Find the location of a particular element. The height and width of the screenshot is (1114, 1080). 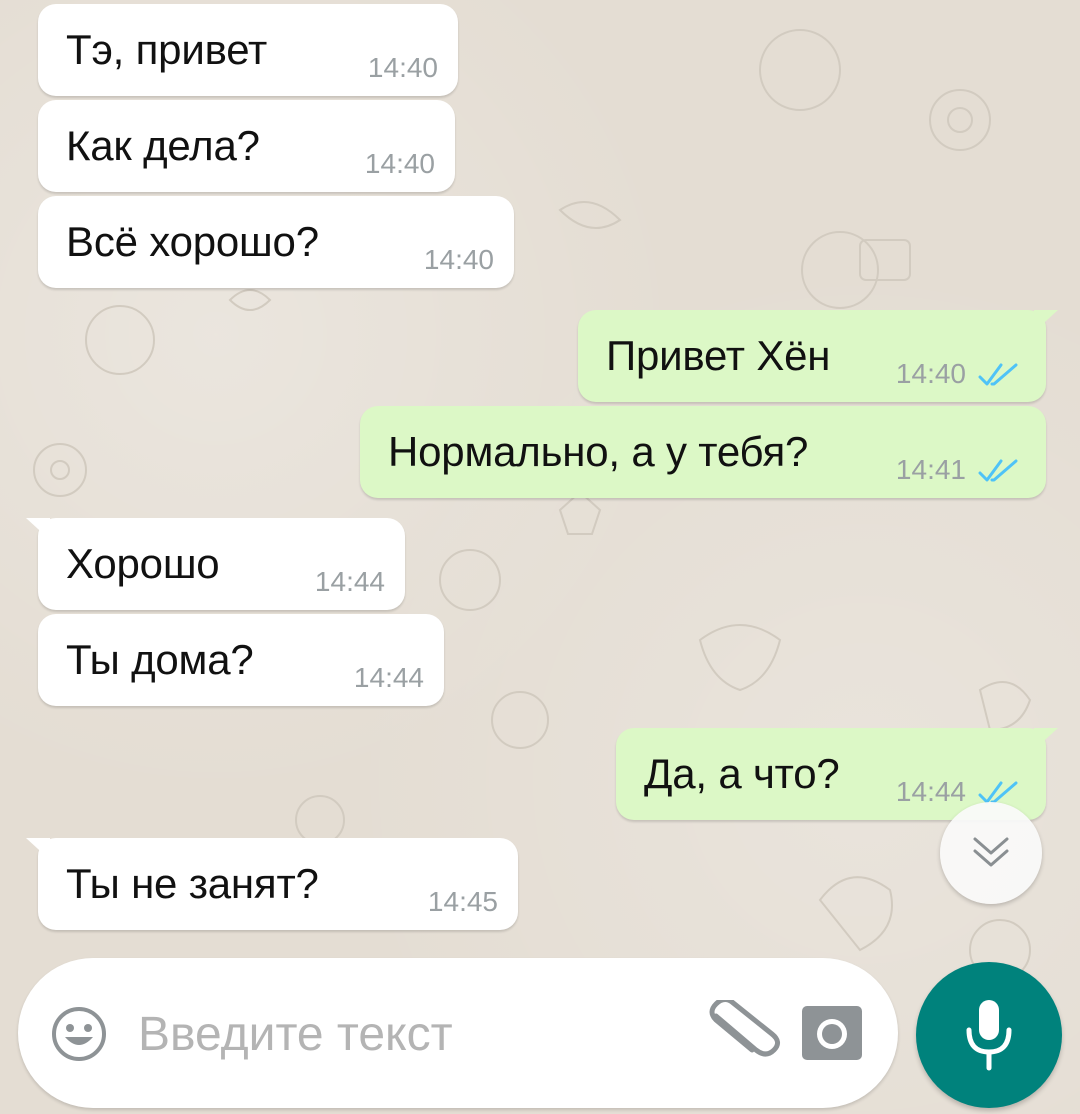

message-bubble-incoming: Ты дома? 14:44 is located at coordinates (241, 660).